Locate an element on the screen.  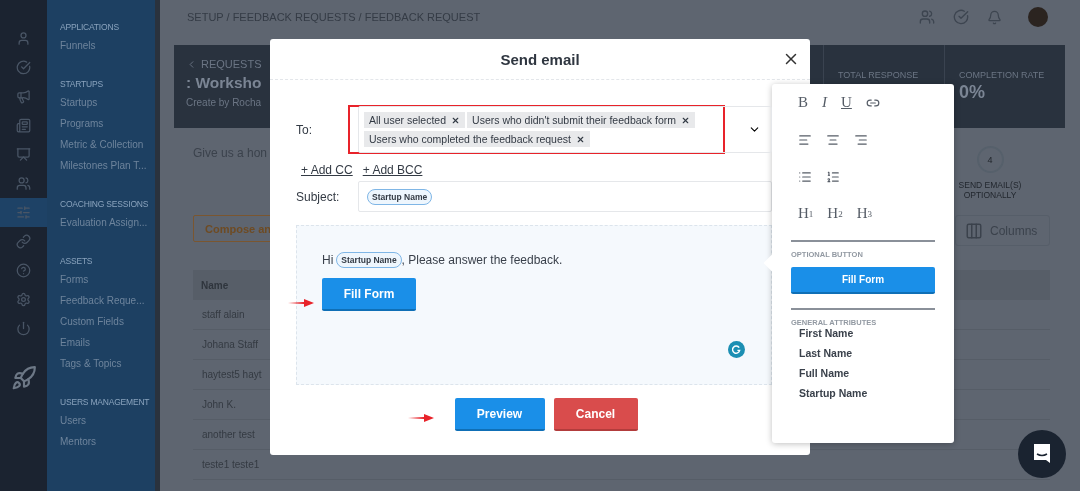
back-link: REQUESTS is located at coordinates (231, 64).